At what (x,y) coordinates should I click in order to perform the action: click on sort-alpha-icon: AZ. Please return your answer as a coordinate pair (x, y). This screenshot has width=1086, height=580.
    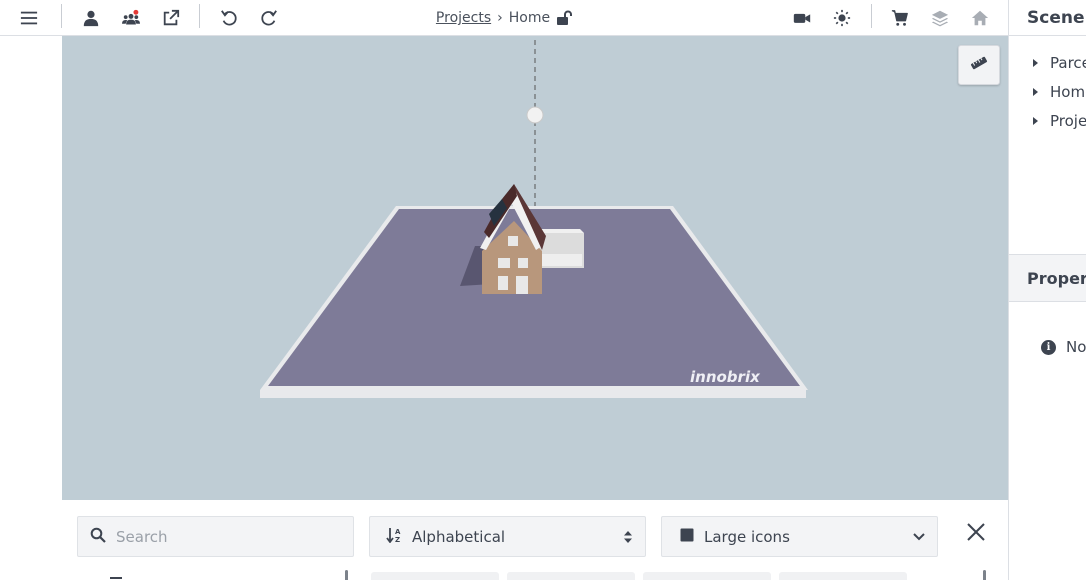
    Looking at the image, I should click on (395, 537).